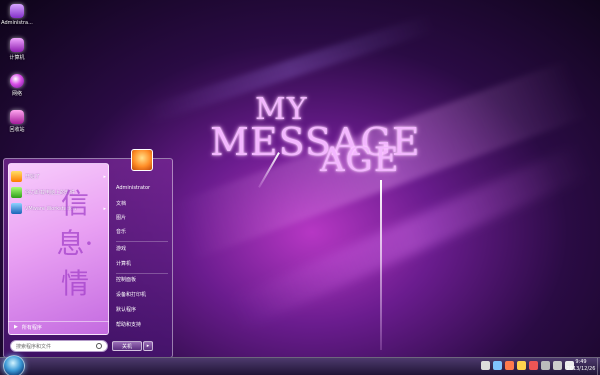  I want to click on desktop-icon-computer: 计算机, so click(17, 49).